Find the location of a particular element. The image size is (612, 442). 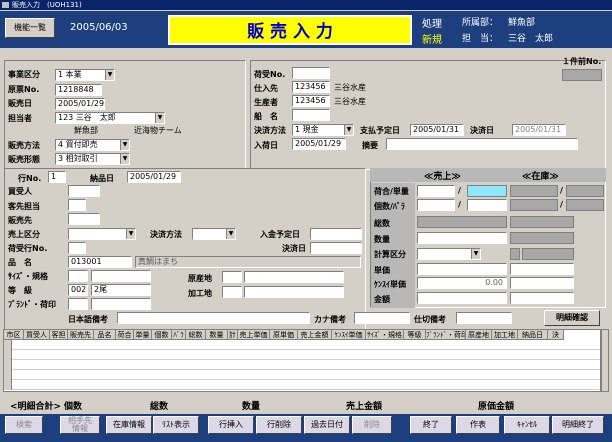

item-code-input: 013001 is located at coordinates (100, 262).